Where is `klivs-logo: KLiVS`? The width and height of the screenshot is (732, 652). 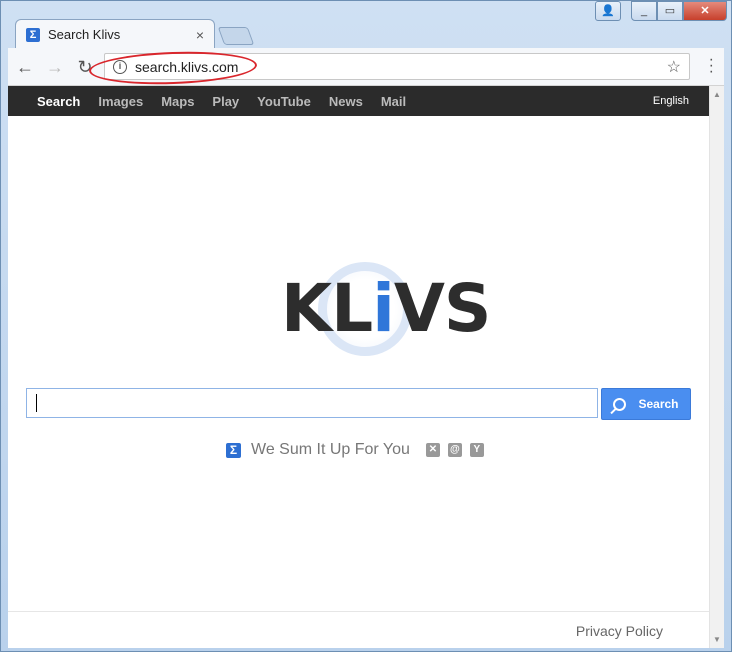 klivs-logo: KLiVS is located at coordinates (383, 308).